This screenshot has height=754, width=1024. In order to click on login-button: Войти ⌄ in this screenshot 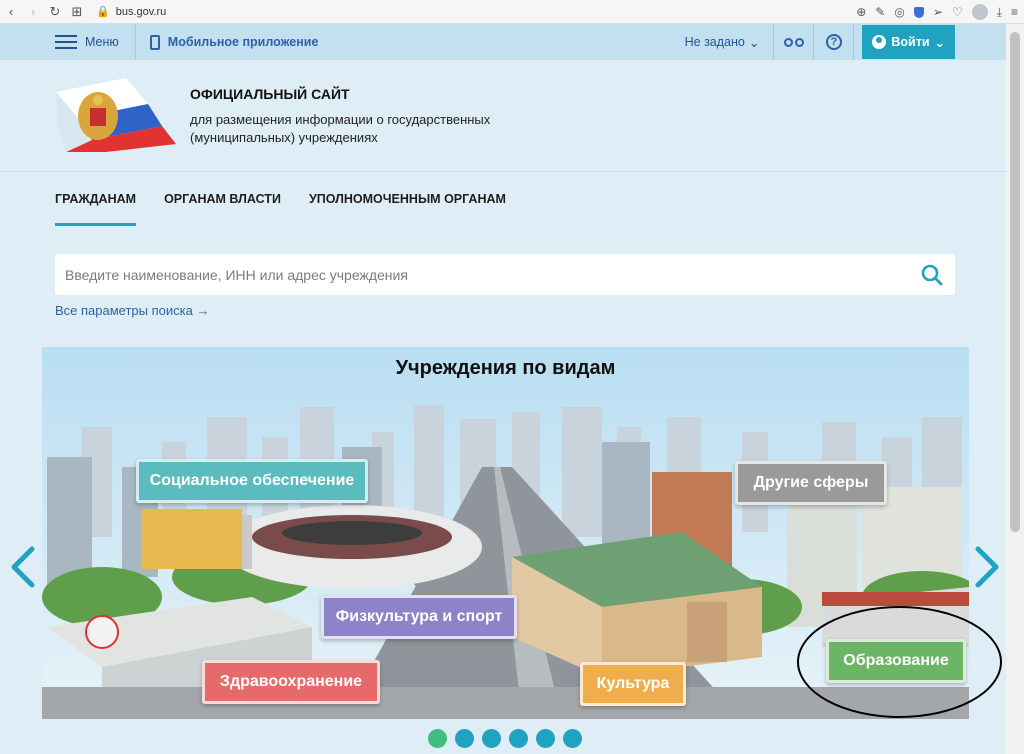, I will do `click(908, 42)`.